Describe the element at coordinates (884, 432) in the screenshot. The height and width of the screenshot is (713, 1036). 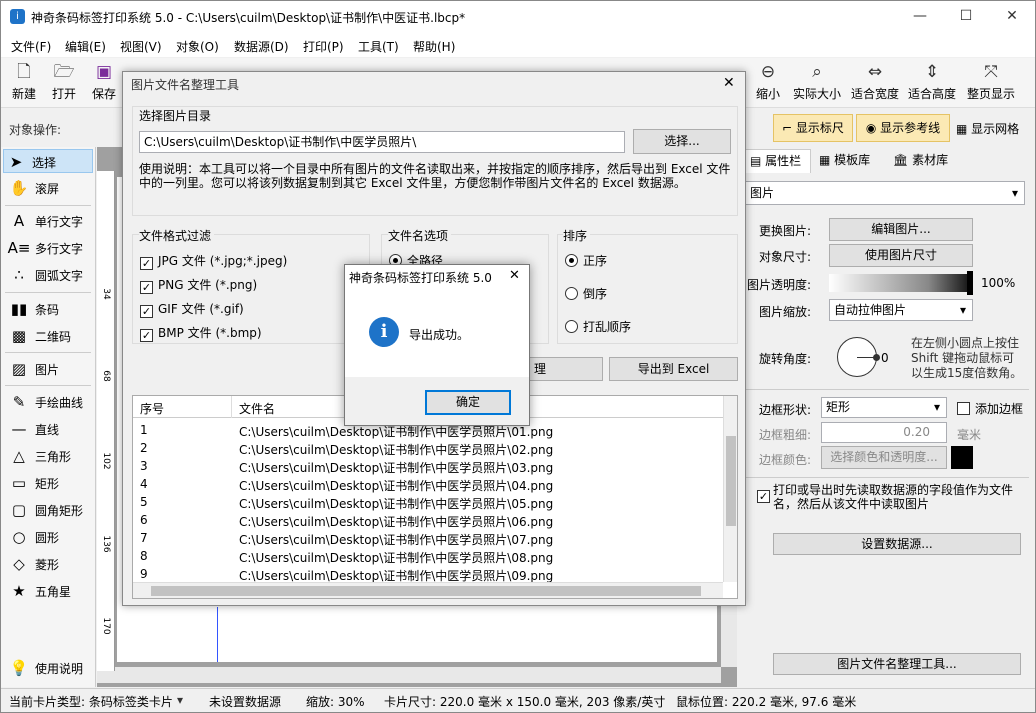
I see `border-width-spinner: 0.20` at that location.